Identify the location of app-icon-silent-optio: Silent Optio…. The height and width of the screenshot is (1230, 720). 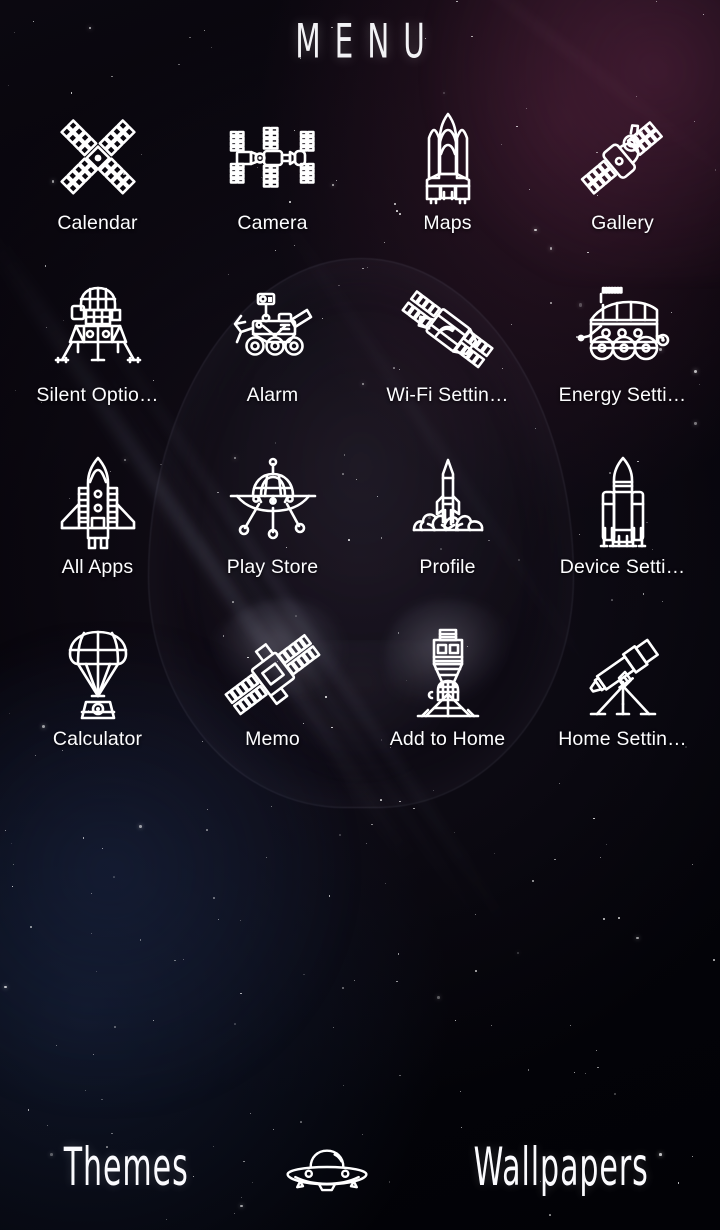
(97, 358).